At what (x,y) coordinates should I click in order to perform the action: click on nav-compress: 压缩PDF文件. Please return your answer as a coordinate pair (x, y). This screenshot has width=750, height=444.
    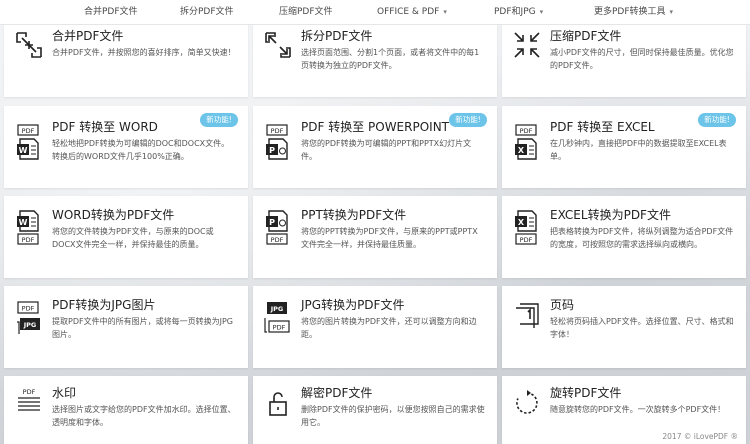
    Looking at the image, I should click on (306, 12).